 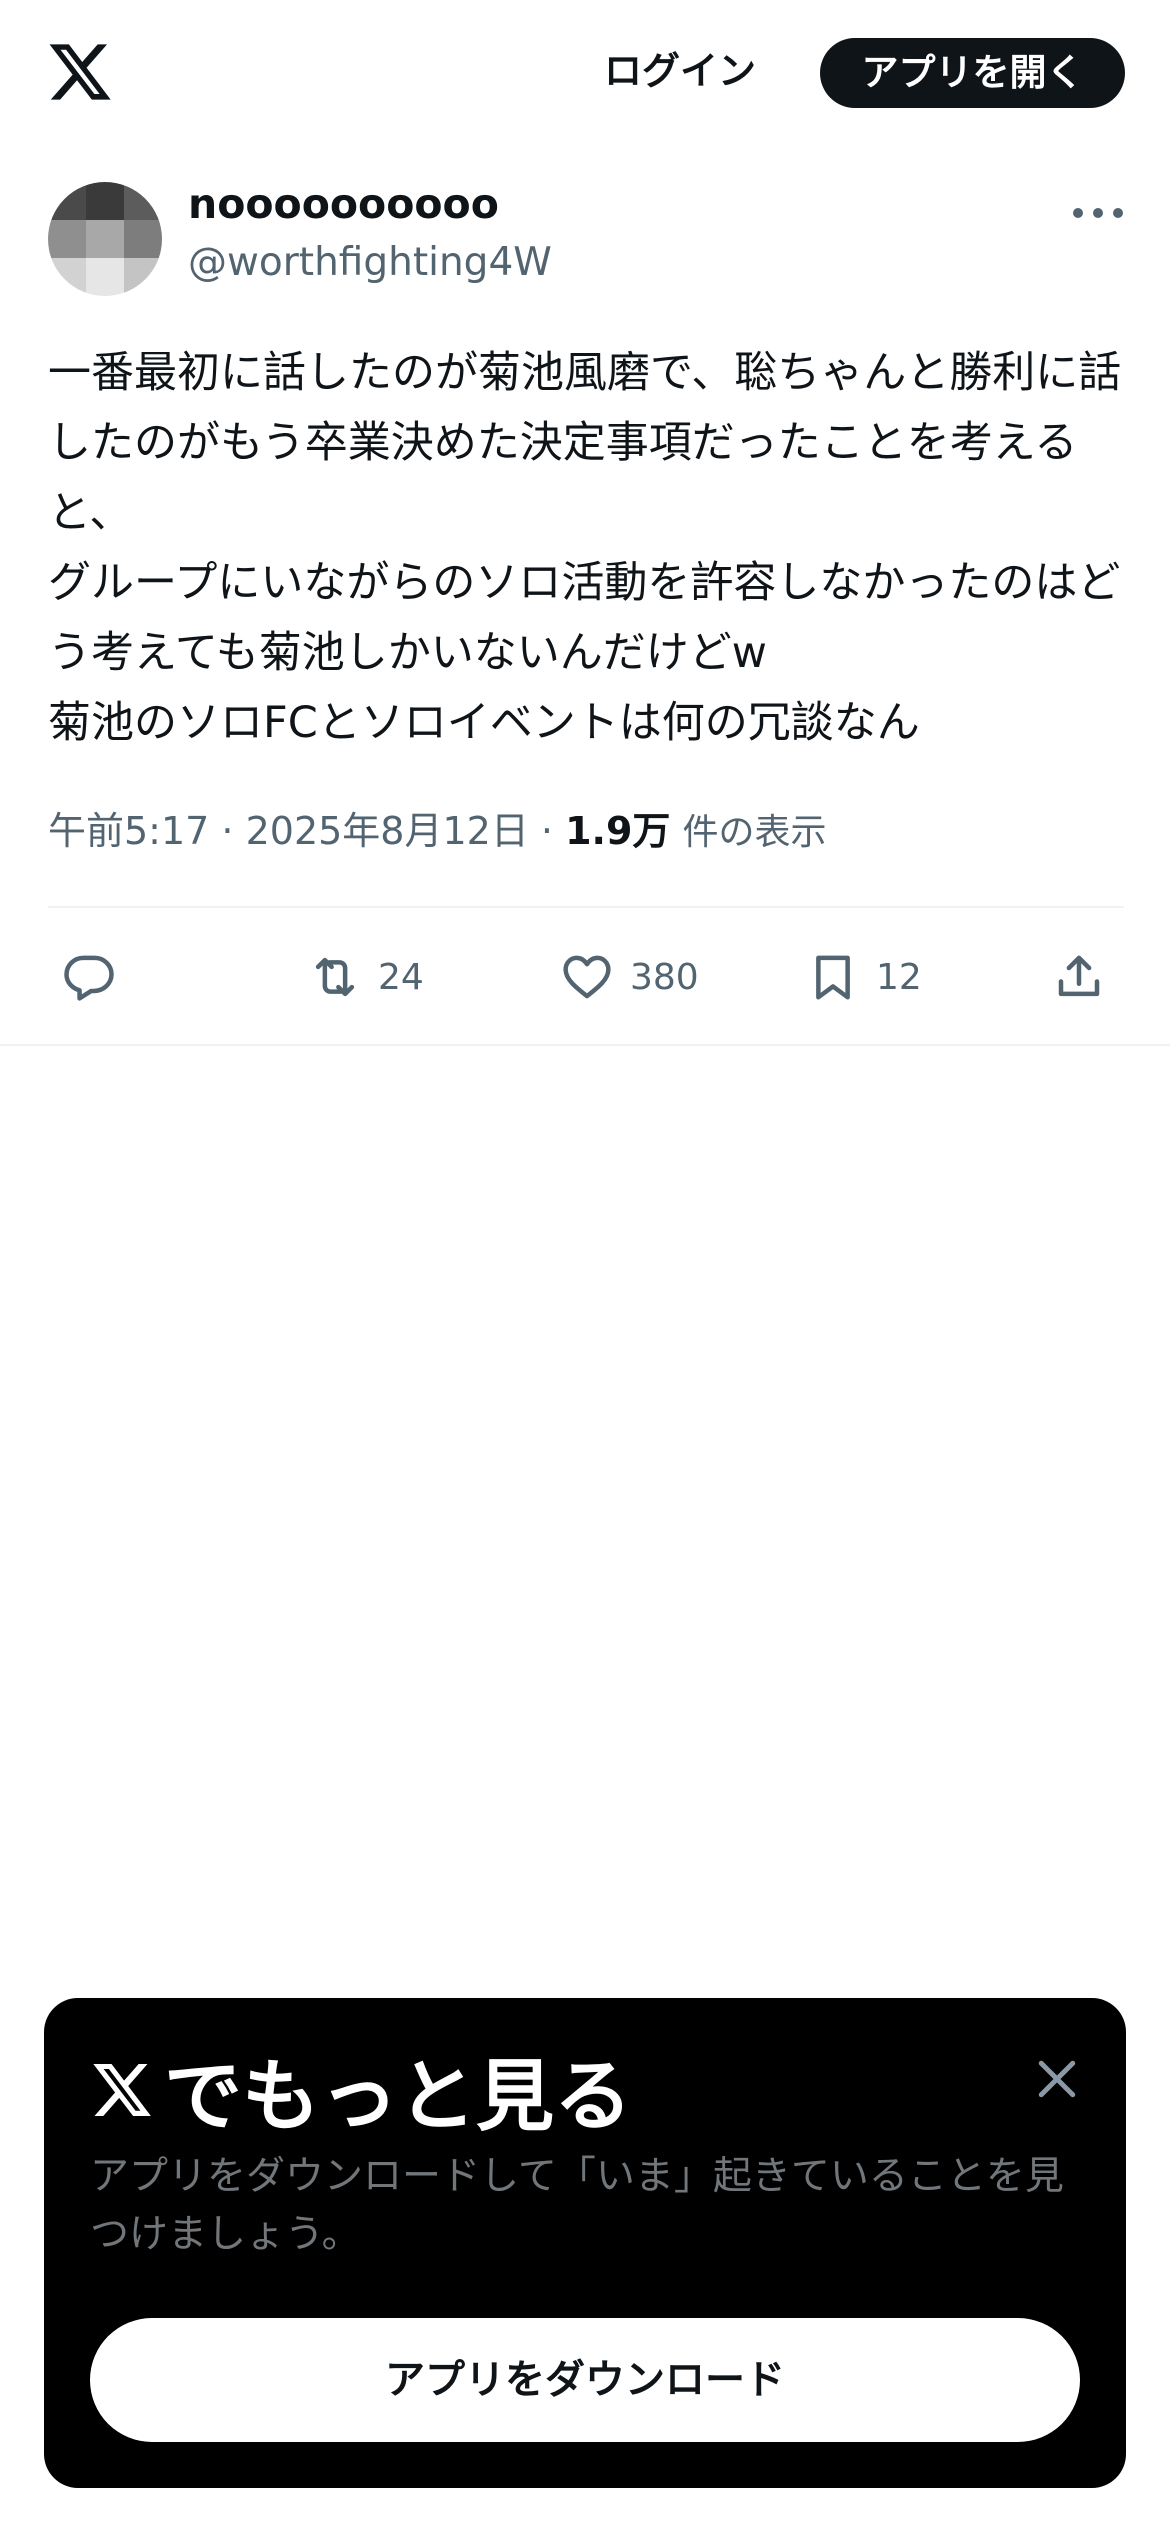 I want to click on download-app-button: アプリをダウンロード, so click(x=585, y=2380).